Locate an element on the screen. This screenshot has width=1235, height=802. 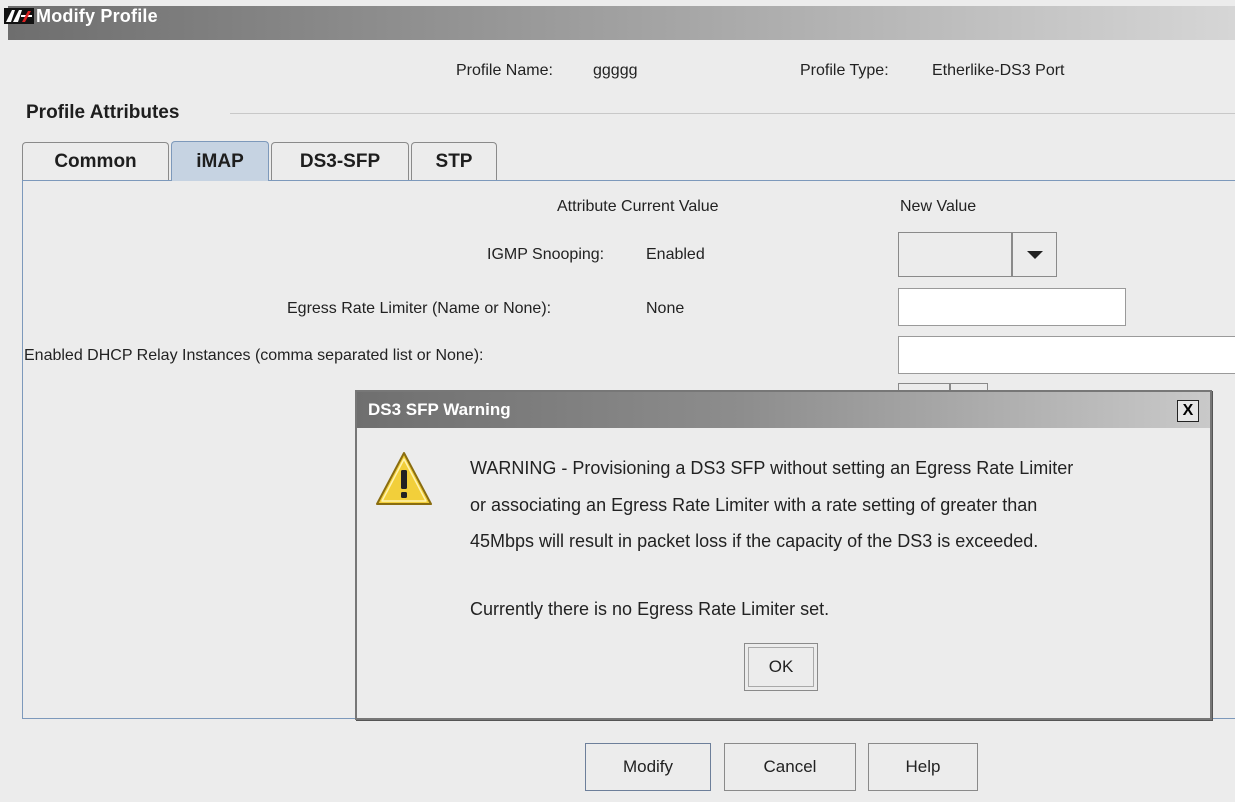
tab-stp: STP is located at coordinates (454, 161).